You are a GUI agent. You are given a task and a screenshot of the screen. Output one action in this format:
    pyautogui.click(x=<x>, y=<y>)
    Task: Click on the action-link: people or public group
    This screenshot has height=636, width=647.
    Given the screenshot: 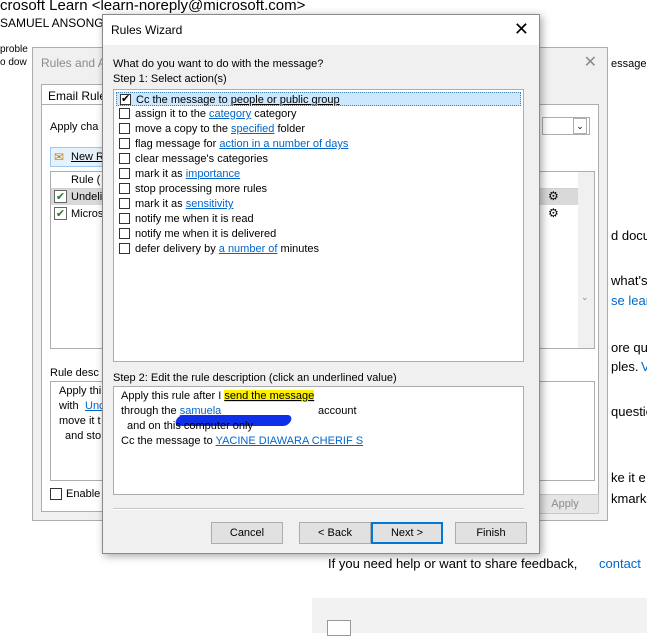 What is the action you would take?
    pyautogui.click(x=285, y=100)
    